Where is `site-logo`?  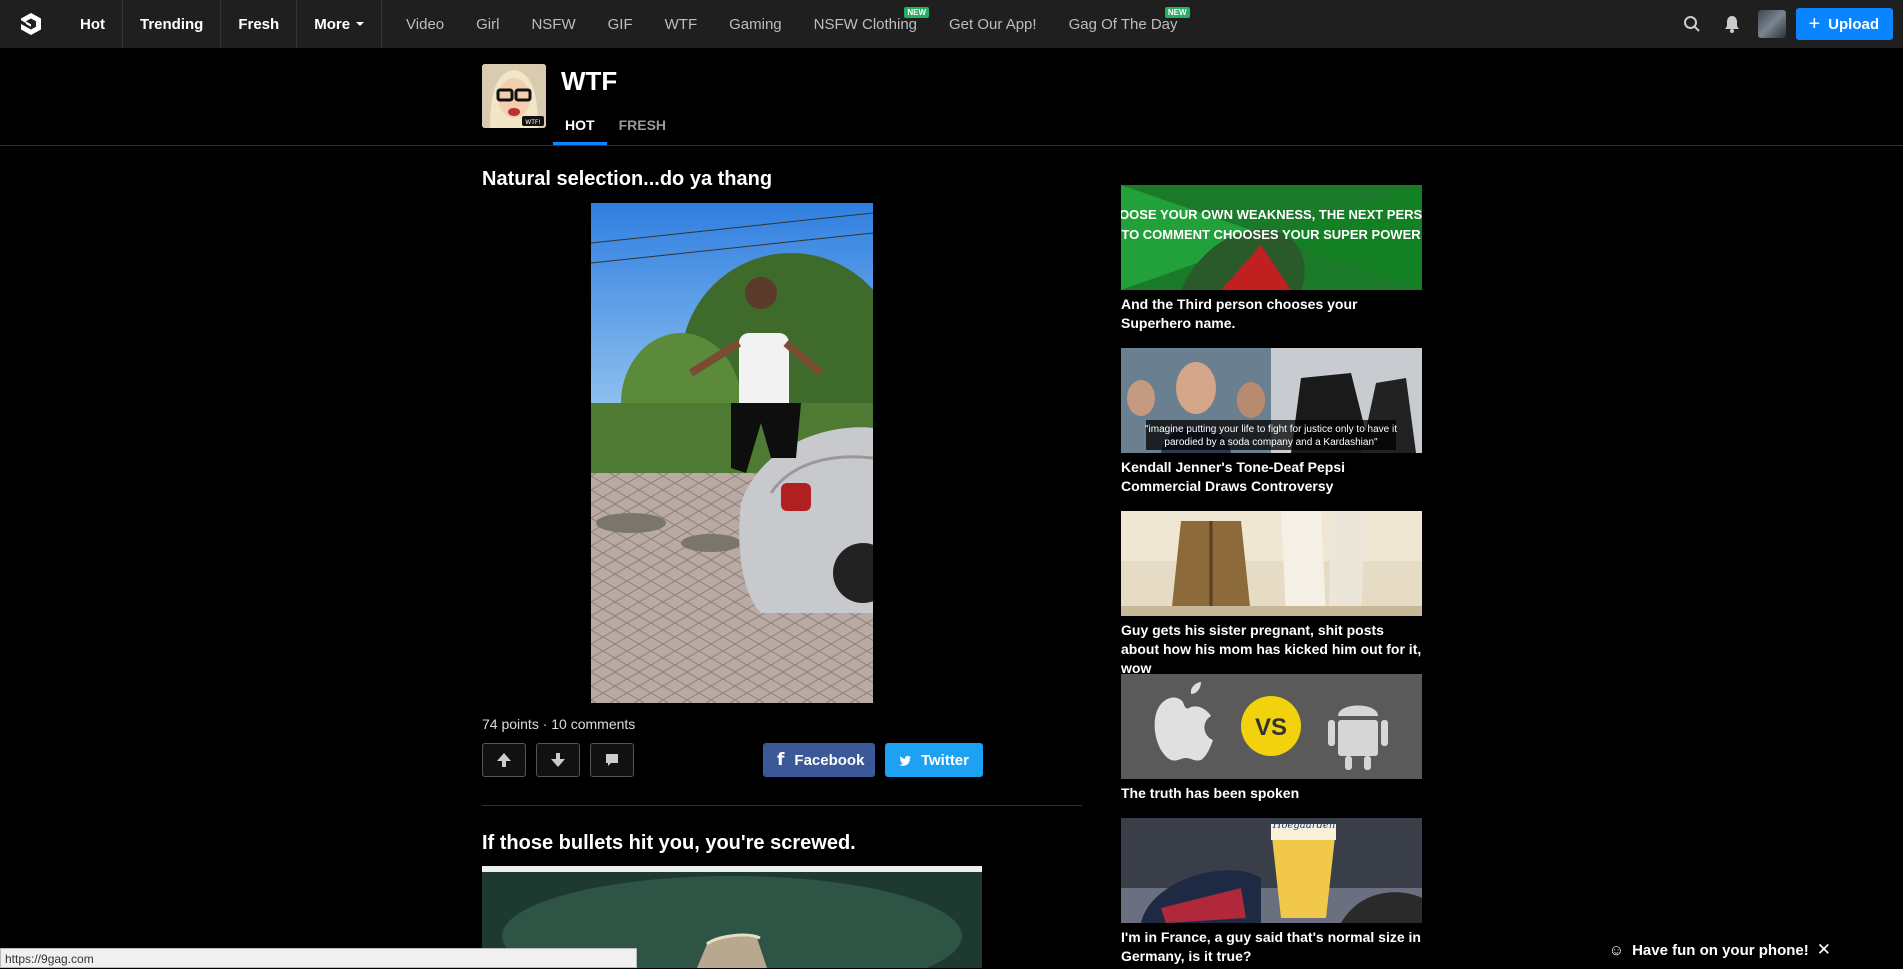 site-logo is located at coordinates (31, 24).